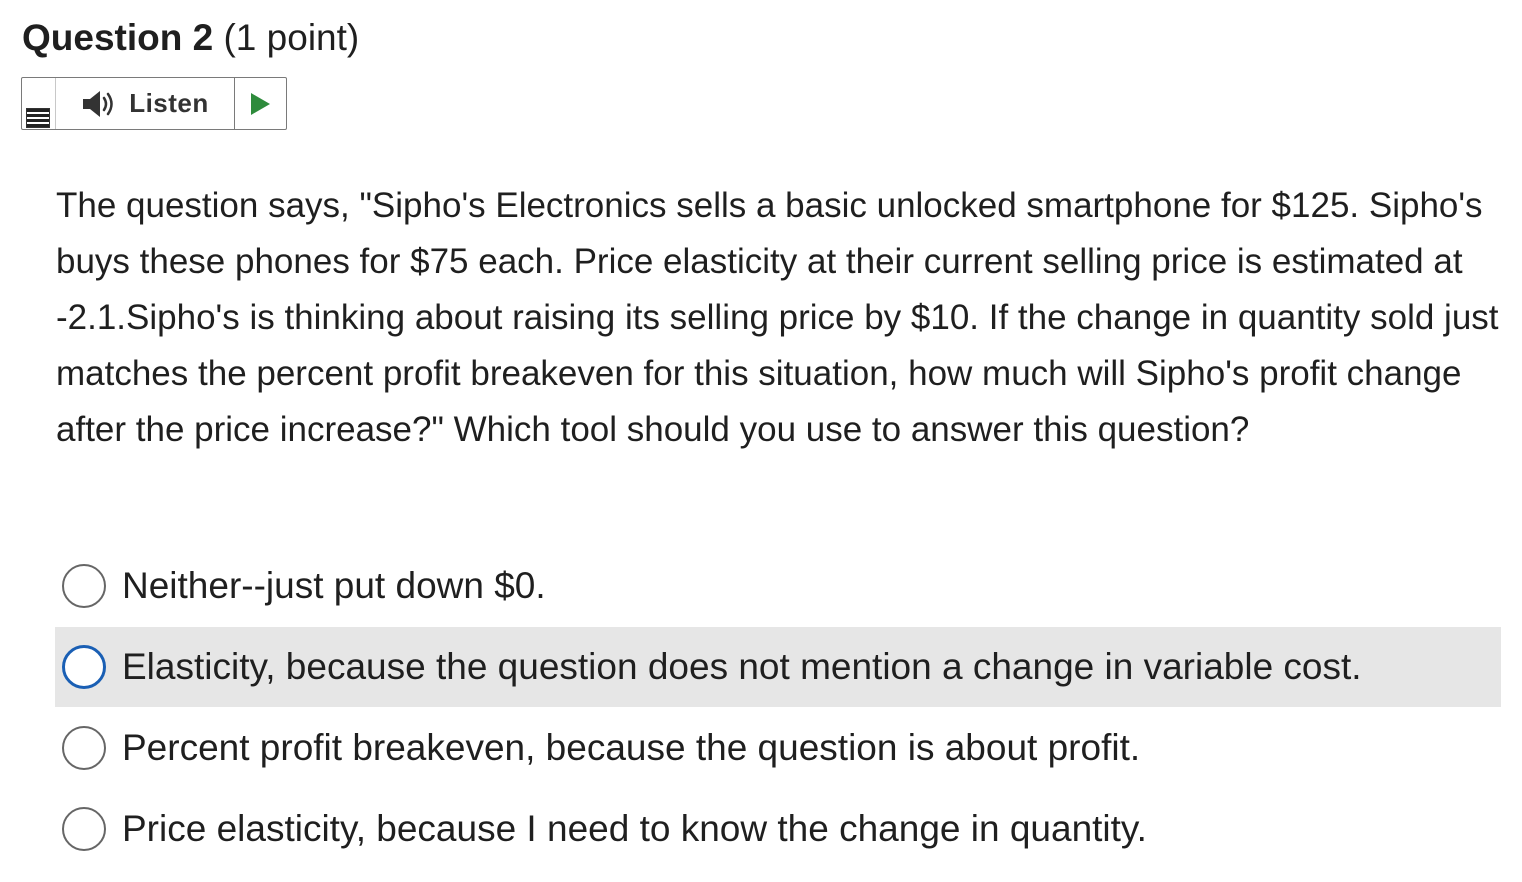  What do you see at coordinates (334, 585) in the screenshot?
I see `answer-label: Neither--just put down $0.` at bounding box center [334, 585].